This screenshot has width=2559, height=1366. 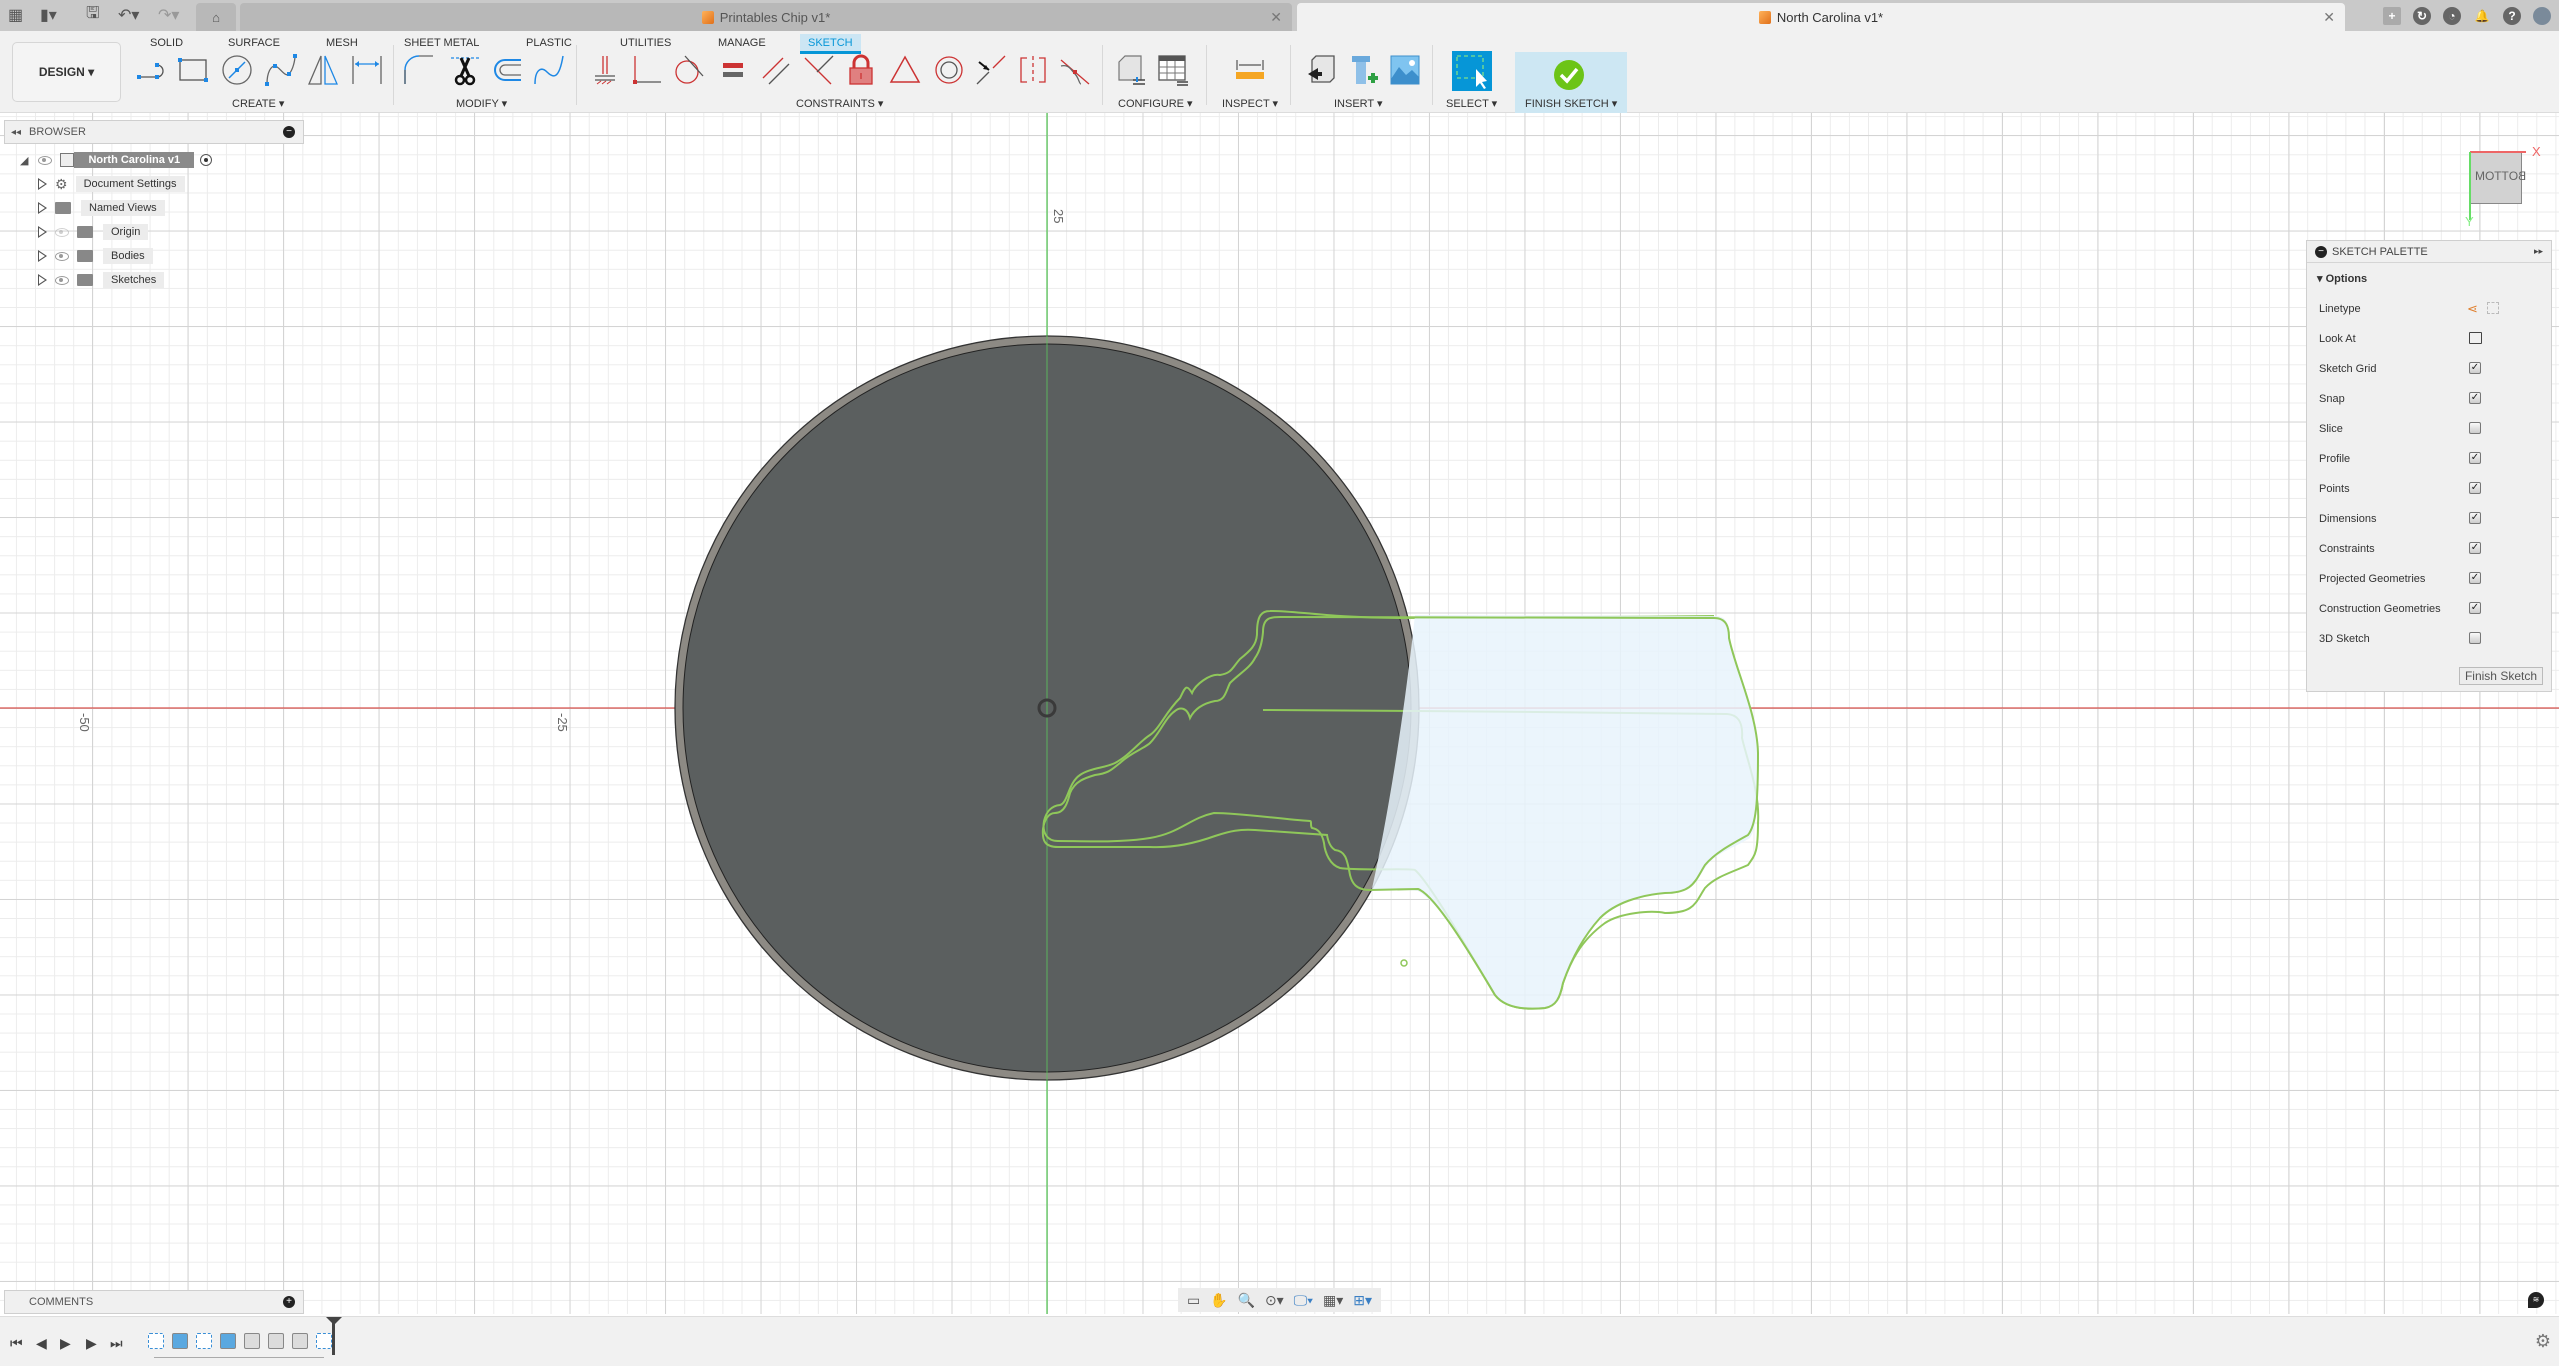 I want to click on midpoint-constraint, so click(x=905, y=70).